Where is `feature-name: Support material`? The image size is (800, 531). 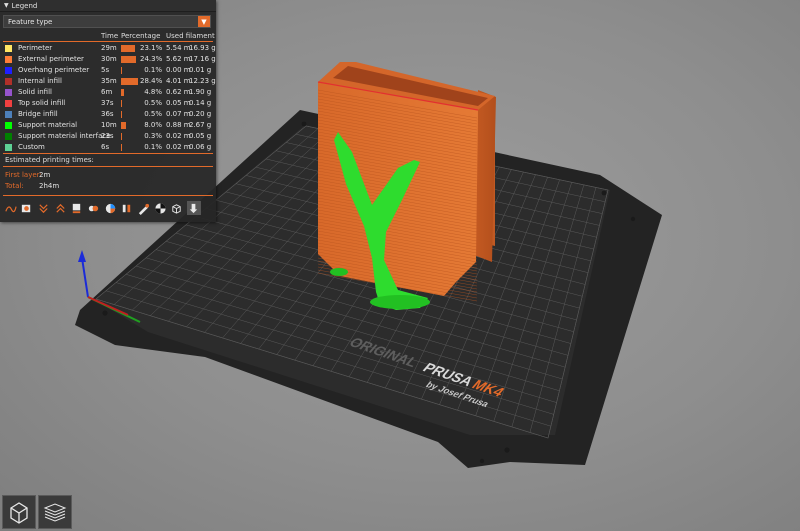 feature-name: Support material is located at coordinates (48, 125).